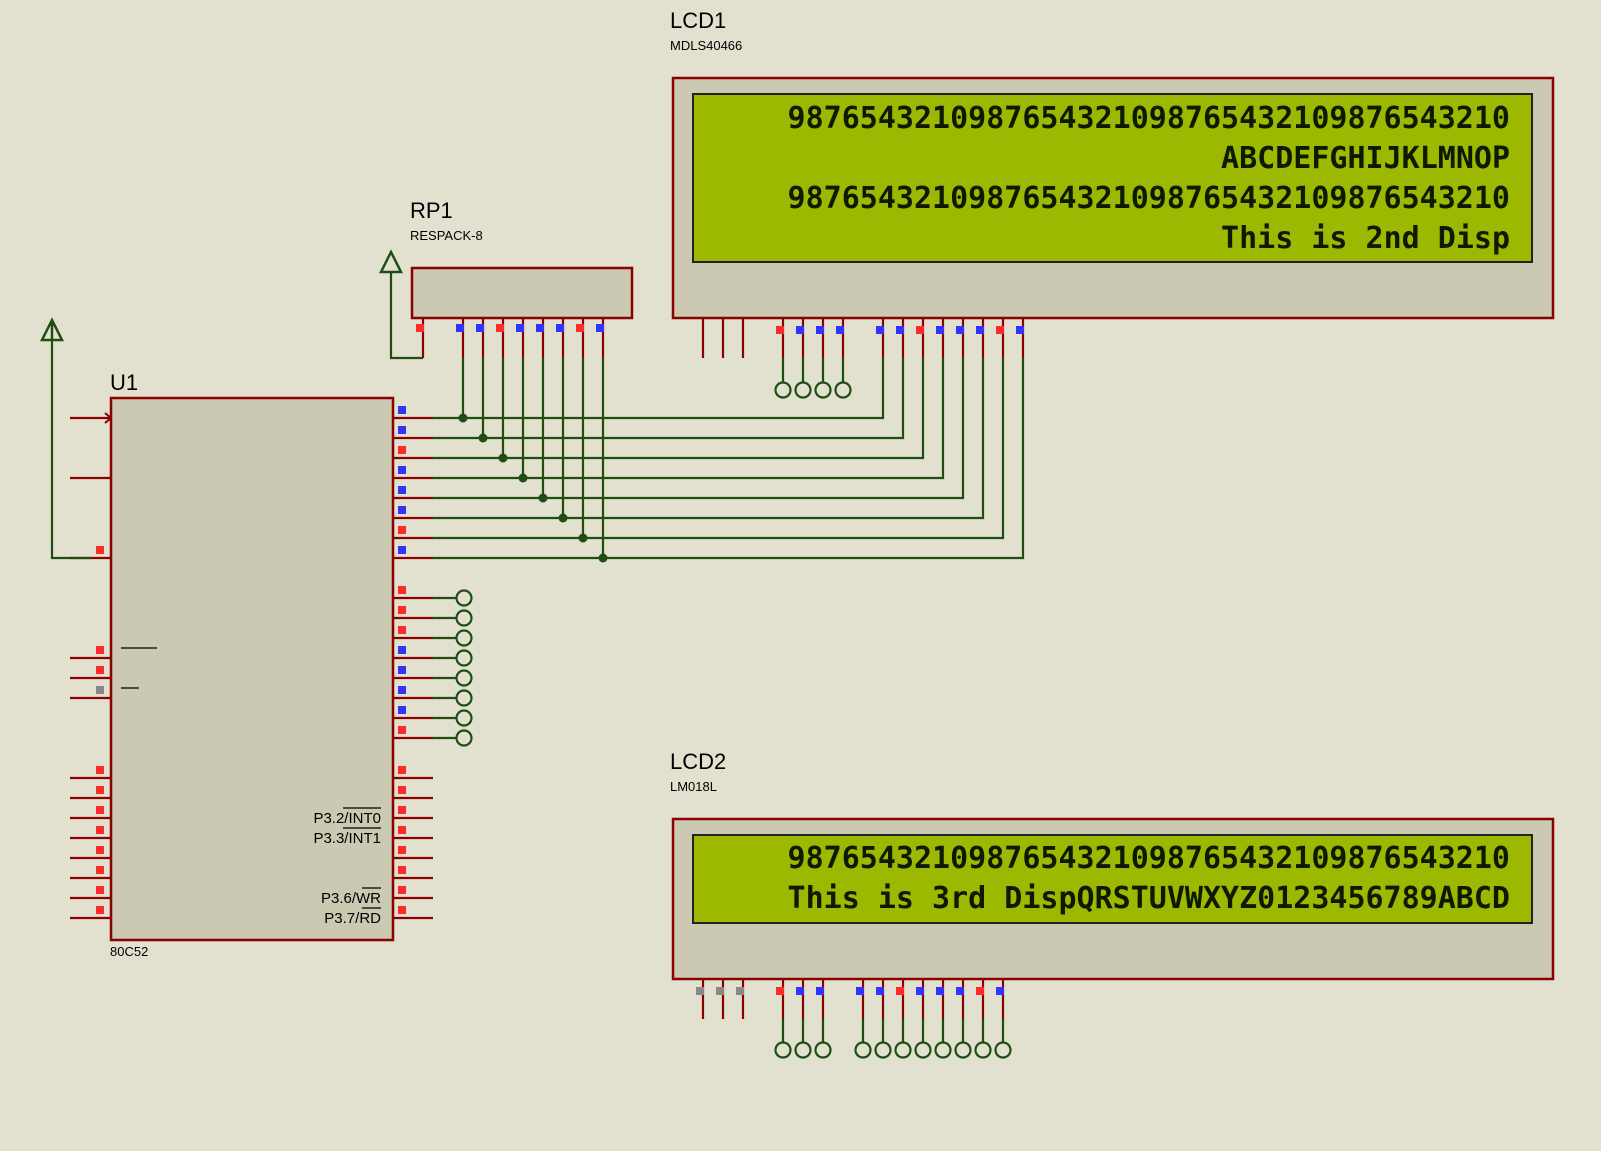  Describe the element at coordinates (364, 818) in the screenshot. I see `pin-label-overlined: INT0` at that location.